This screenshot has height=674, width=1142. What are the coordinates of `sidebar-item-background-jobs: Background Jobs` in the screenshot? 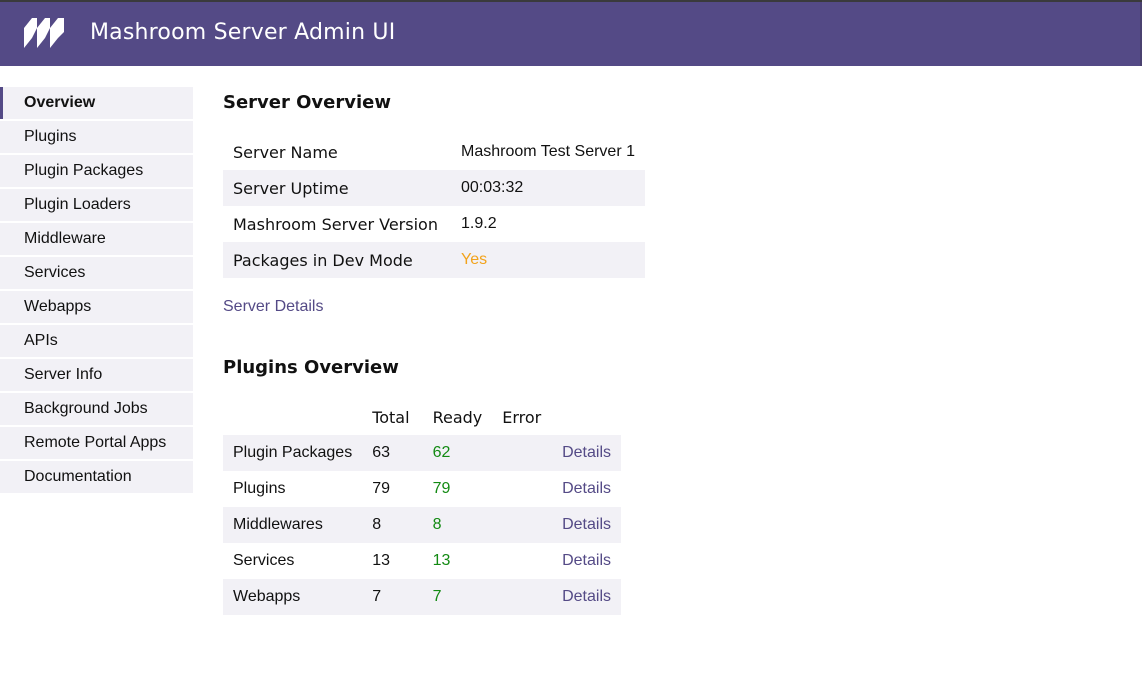 It's located at (96, 409).